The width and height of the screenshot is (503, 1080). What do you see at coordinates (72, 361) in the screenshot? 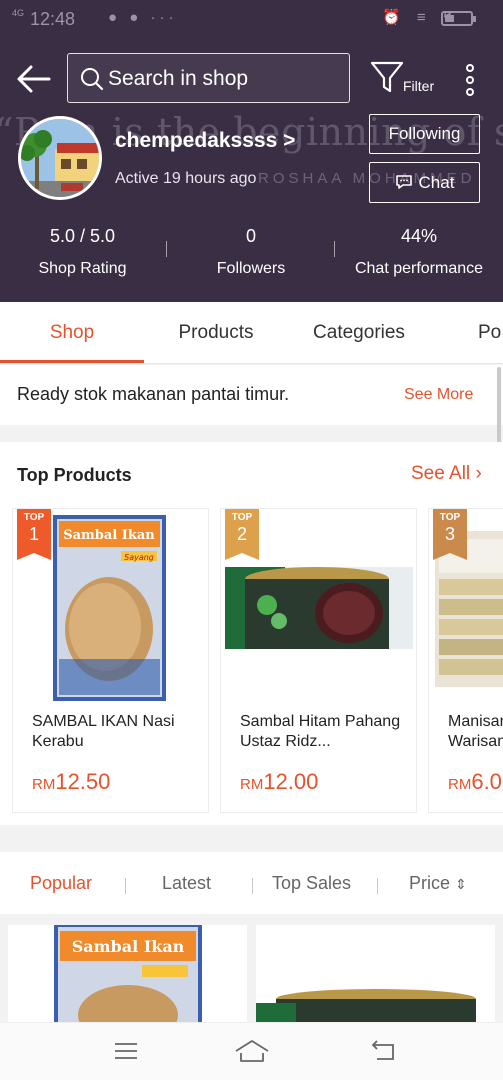
I see `active-tab-indicator` at bounding box center [72, 361].